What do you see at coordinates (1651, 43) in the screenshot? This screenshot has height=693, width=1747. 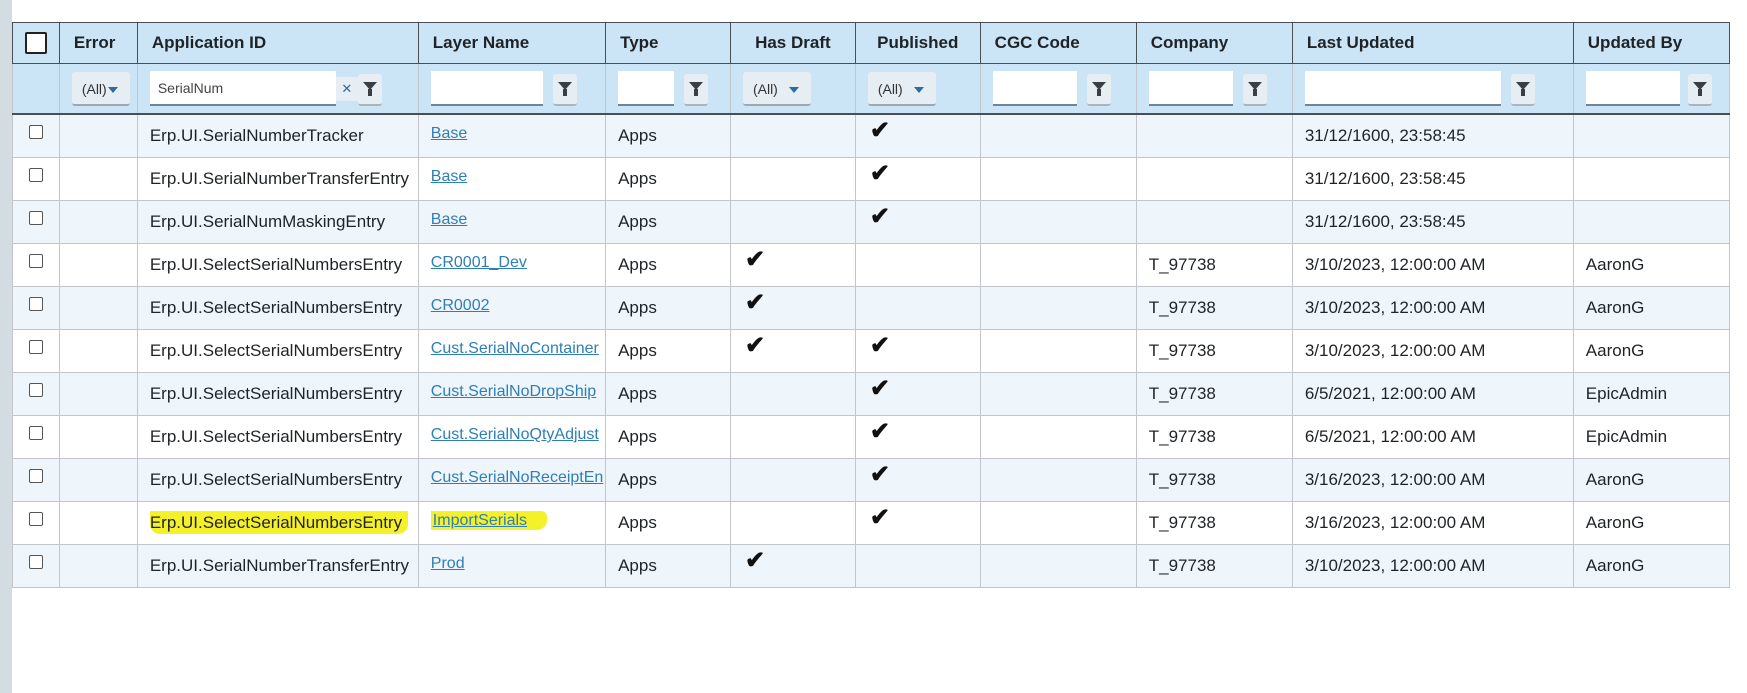 I see `column-header-updated-by: Updated By` at bounding box center [1651, 43].